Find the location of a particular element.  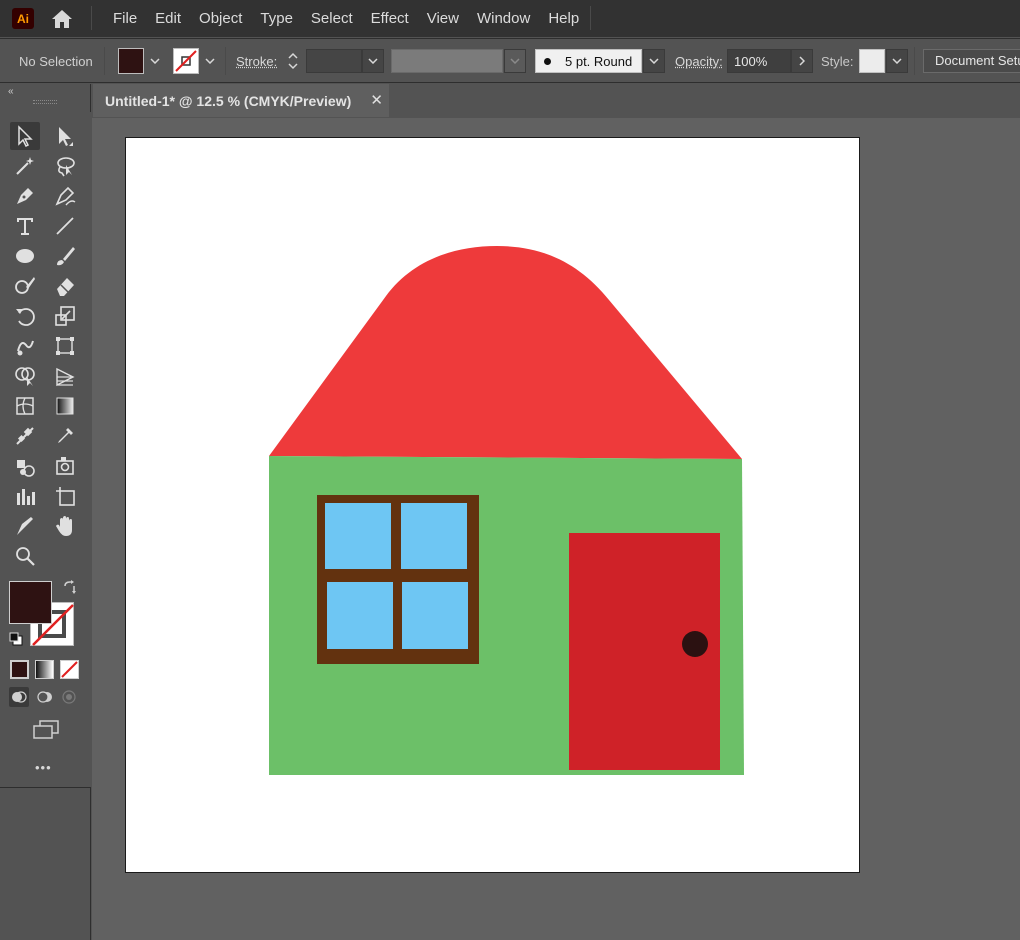

gradient-tool-icon is located at coordinates (65, 406).